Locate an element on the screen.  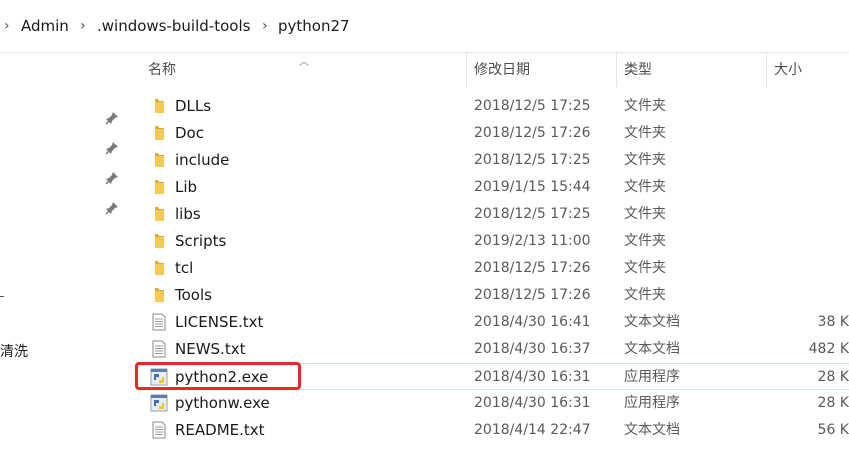
file-date: 2019/1/15 15:44 is located at coordinates (532, 187).